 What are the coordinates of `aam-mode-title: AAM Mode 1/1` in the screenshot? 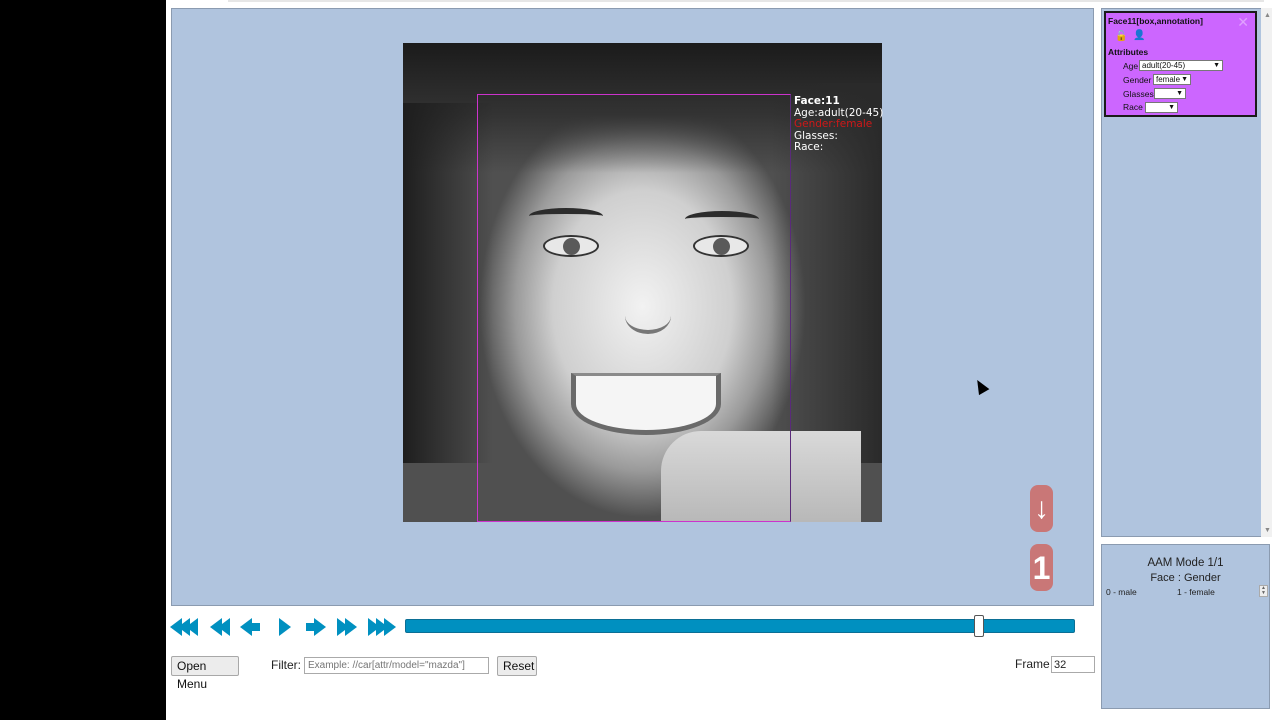 It's located at (1185, 563).